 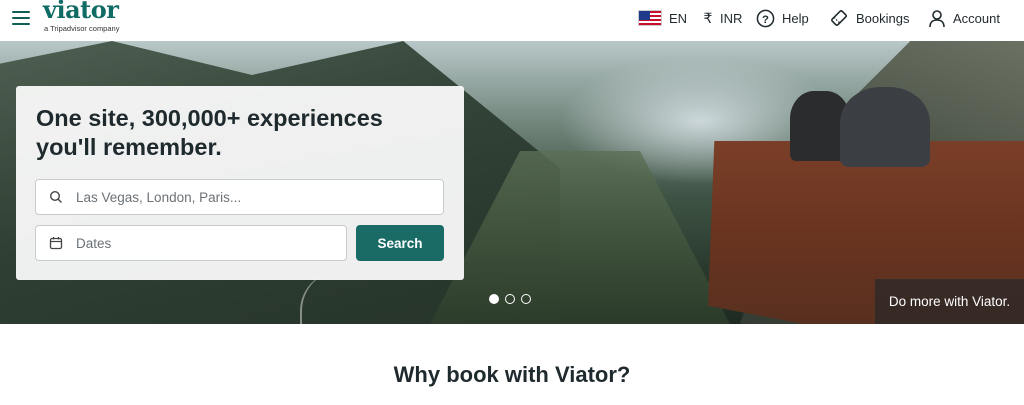 I want to click on user-icon, so click(x=937, y=18).